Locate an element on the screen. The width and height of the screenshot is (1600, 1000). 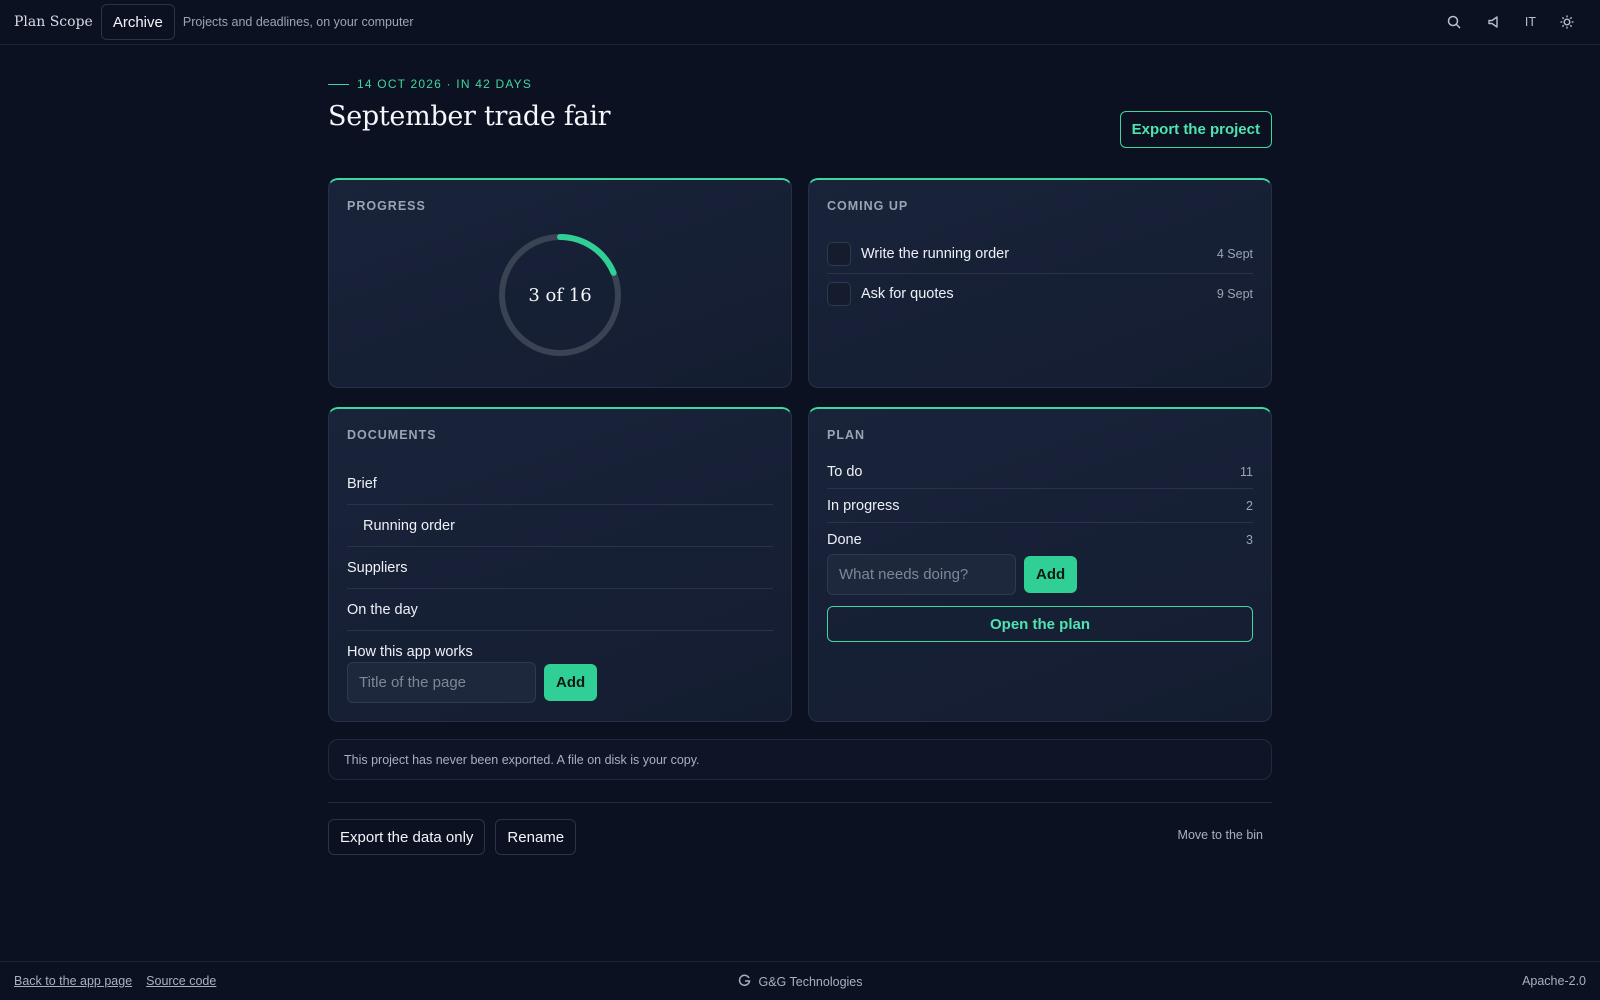
export-data-button: Export the data only is located at coordinates (407, 837).